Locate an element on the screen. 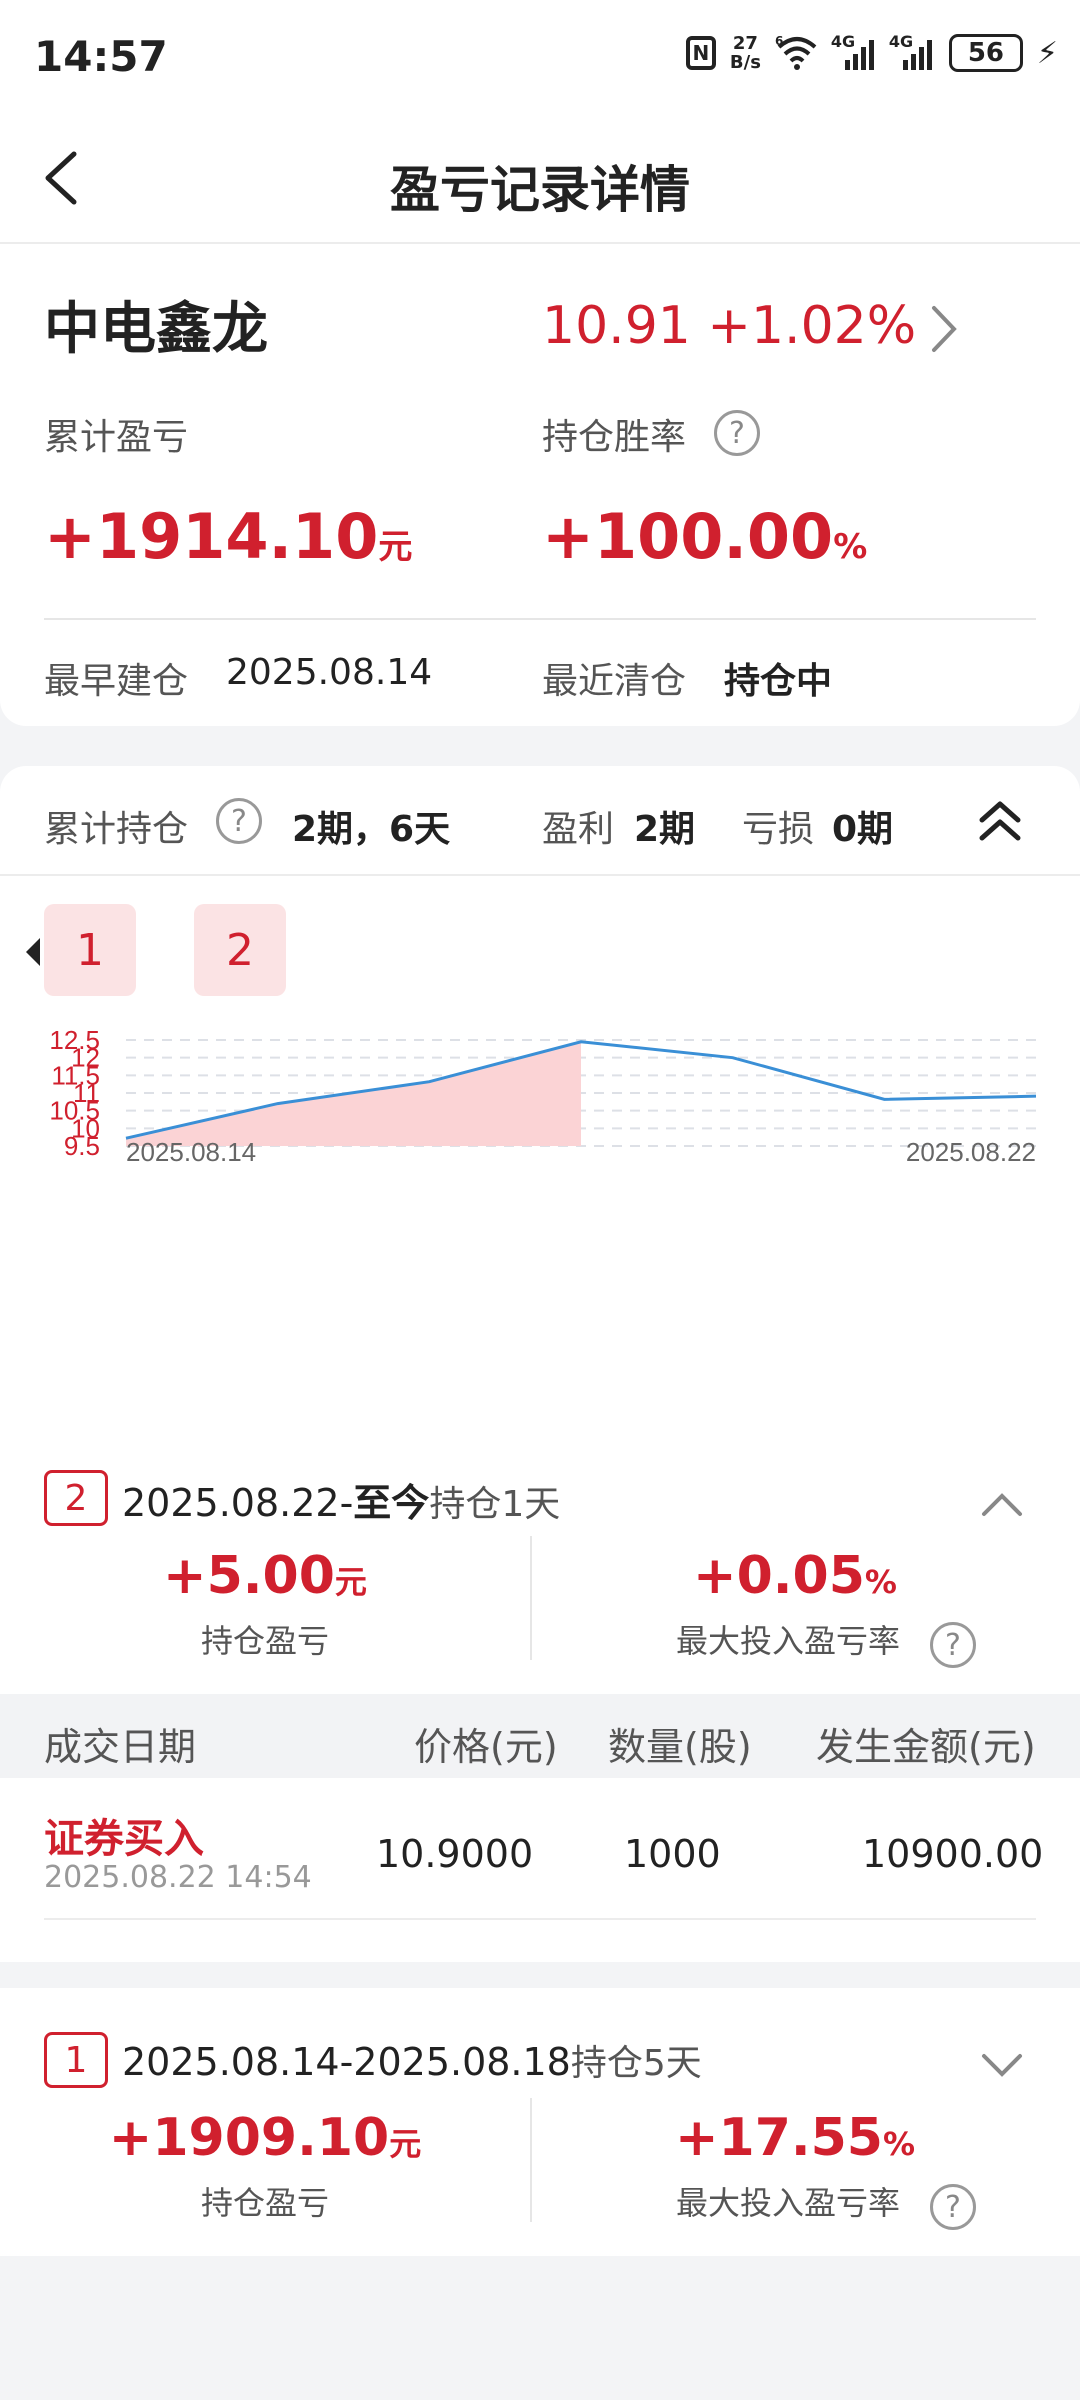  hold-value: 2期，6天 is located at coordinates (371, 829).